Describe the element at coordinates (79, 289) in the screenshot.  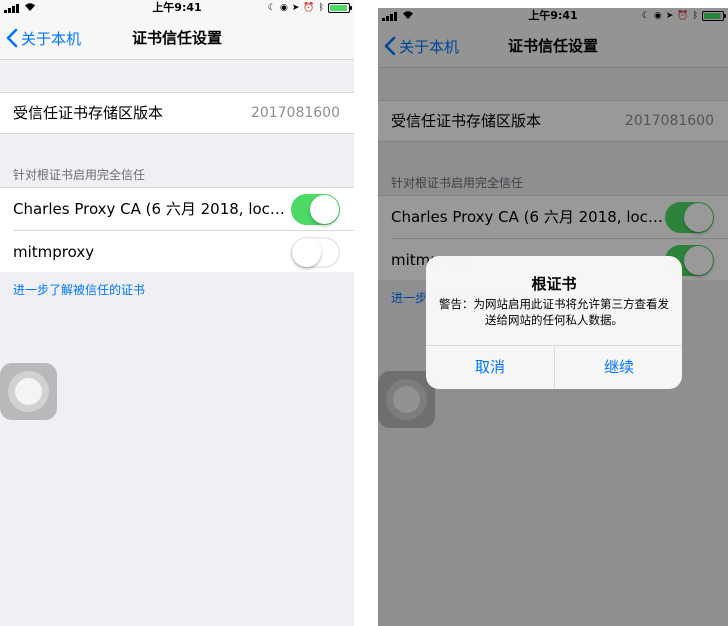
I see `learn-more-link: 进一步了解被信任的证书` at that location.